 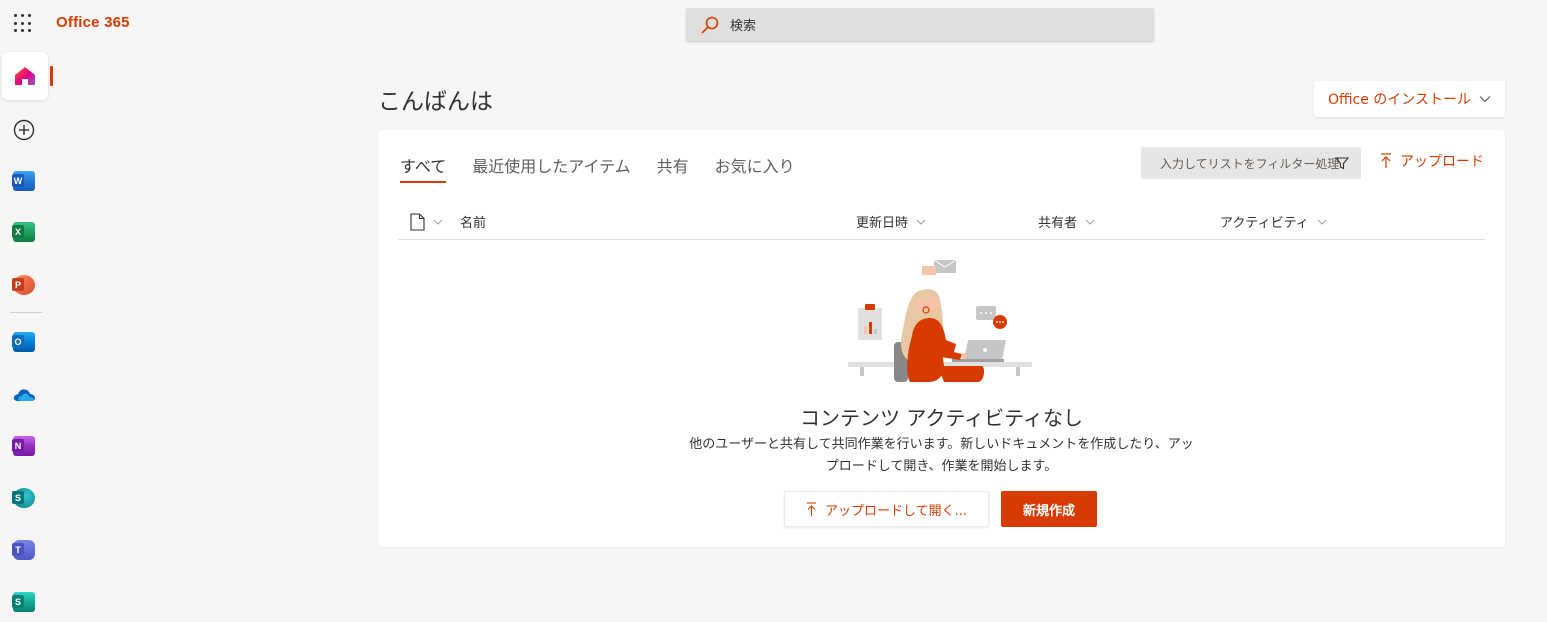 I want to click on rail-outlook-button: O, so click(x=24, y=342).